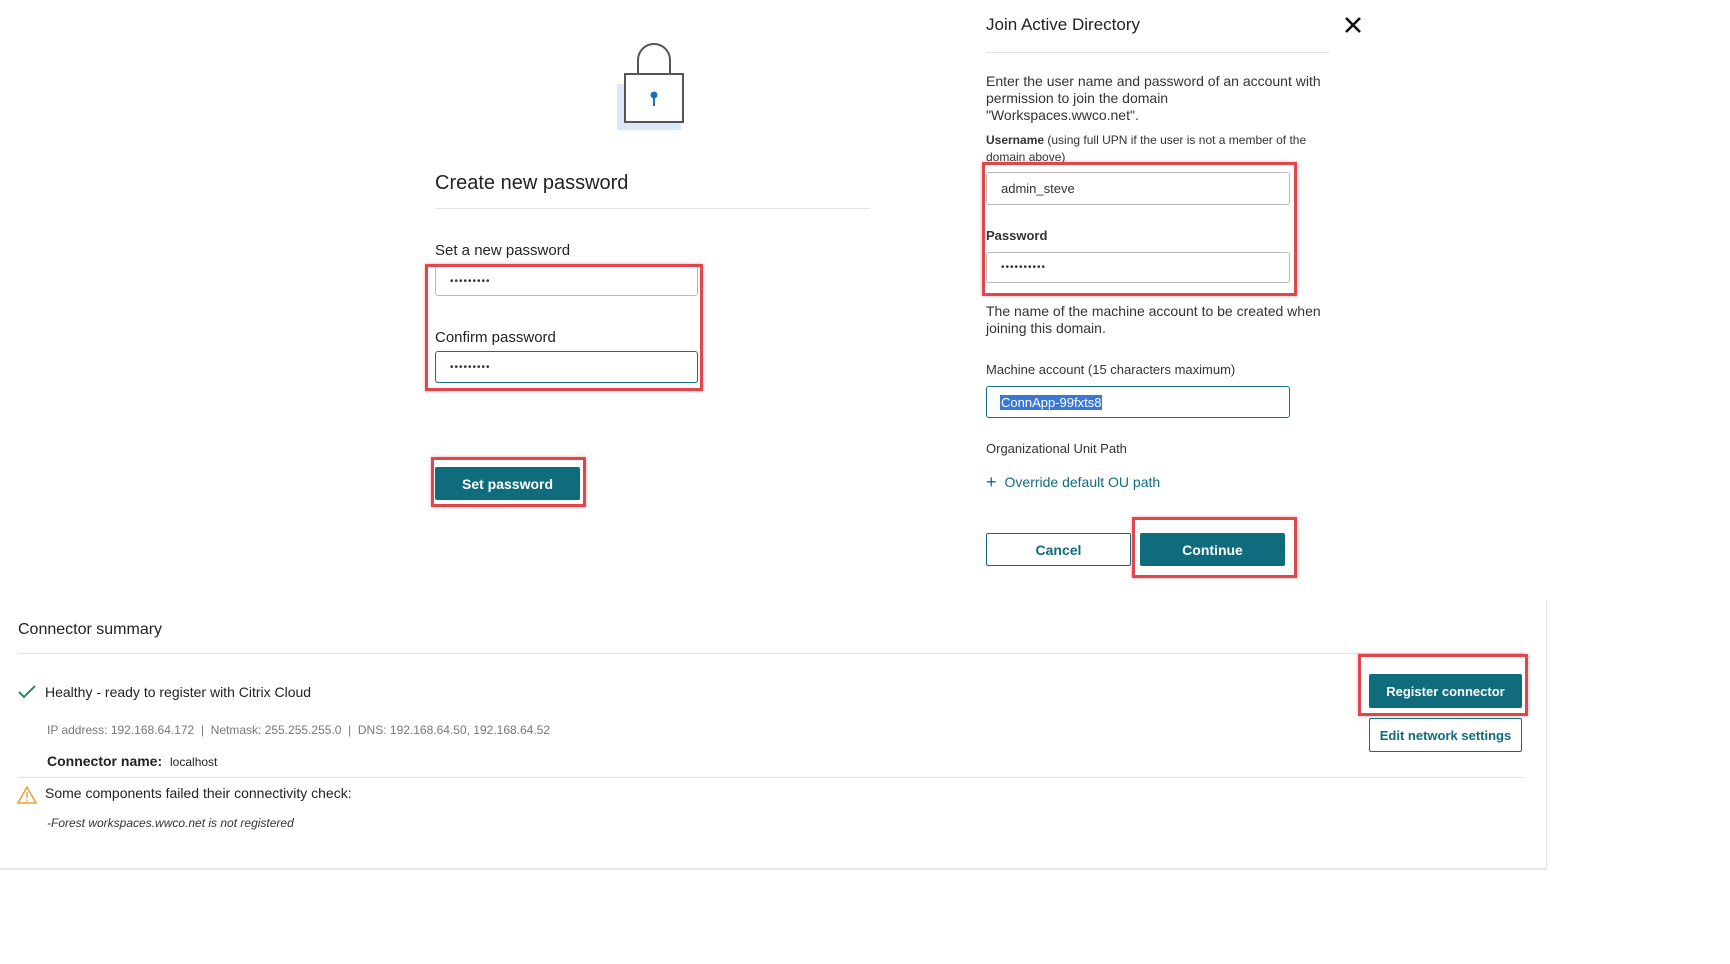  What do you see at coordinates (90, 629) in the screenshot?
I see `connector-title: Connector summary` at bounding box center [90, 629].